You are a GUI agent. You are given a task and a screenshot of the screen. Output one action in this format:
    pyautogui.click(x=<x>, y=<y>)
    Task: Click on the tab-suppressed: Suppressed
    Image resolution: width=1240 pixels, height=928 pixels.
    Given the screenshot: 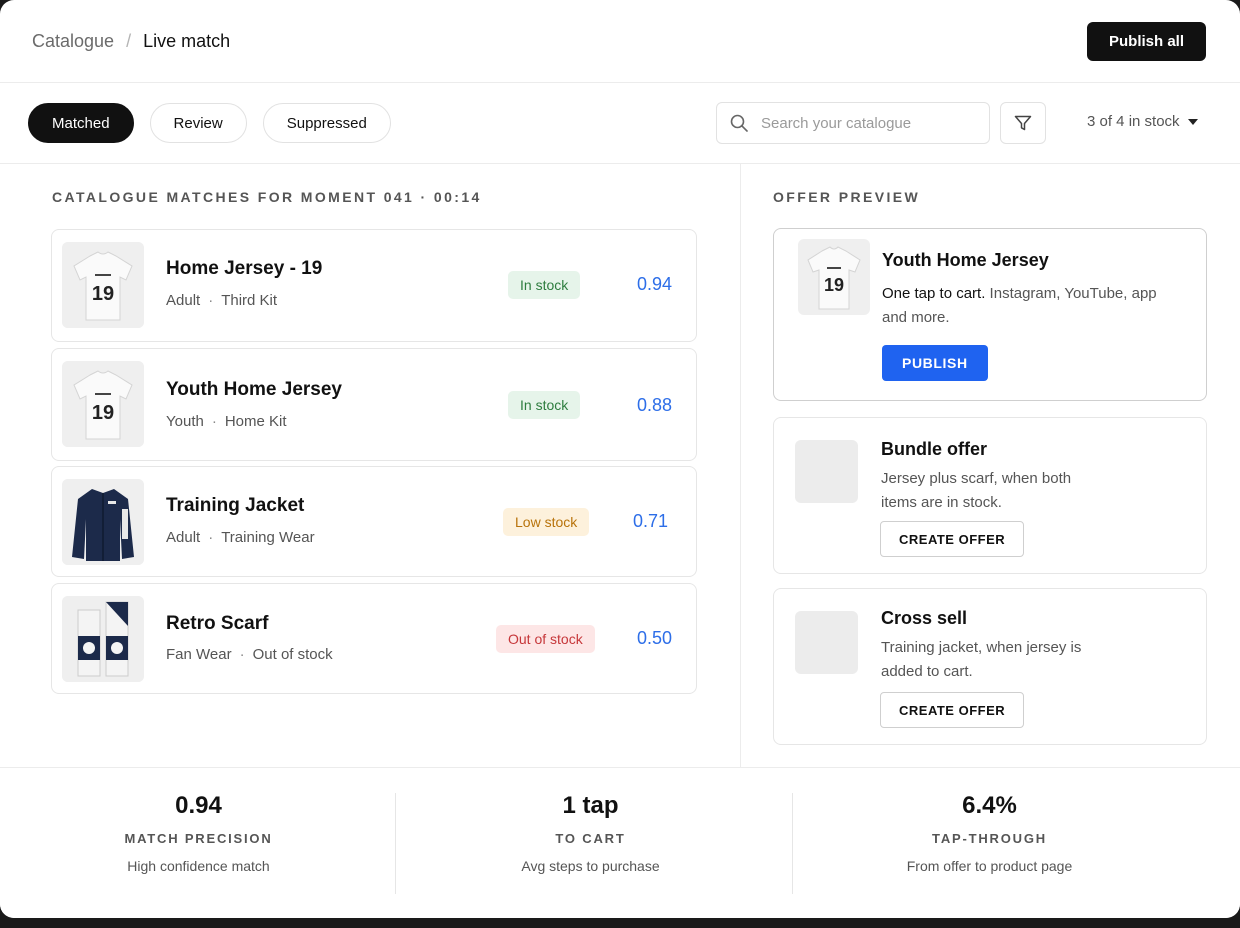 What is the action you would take?
    pyautogui.click(x=326, y=123)
    